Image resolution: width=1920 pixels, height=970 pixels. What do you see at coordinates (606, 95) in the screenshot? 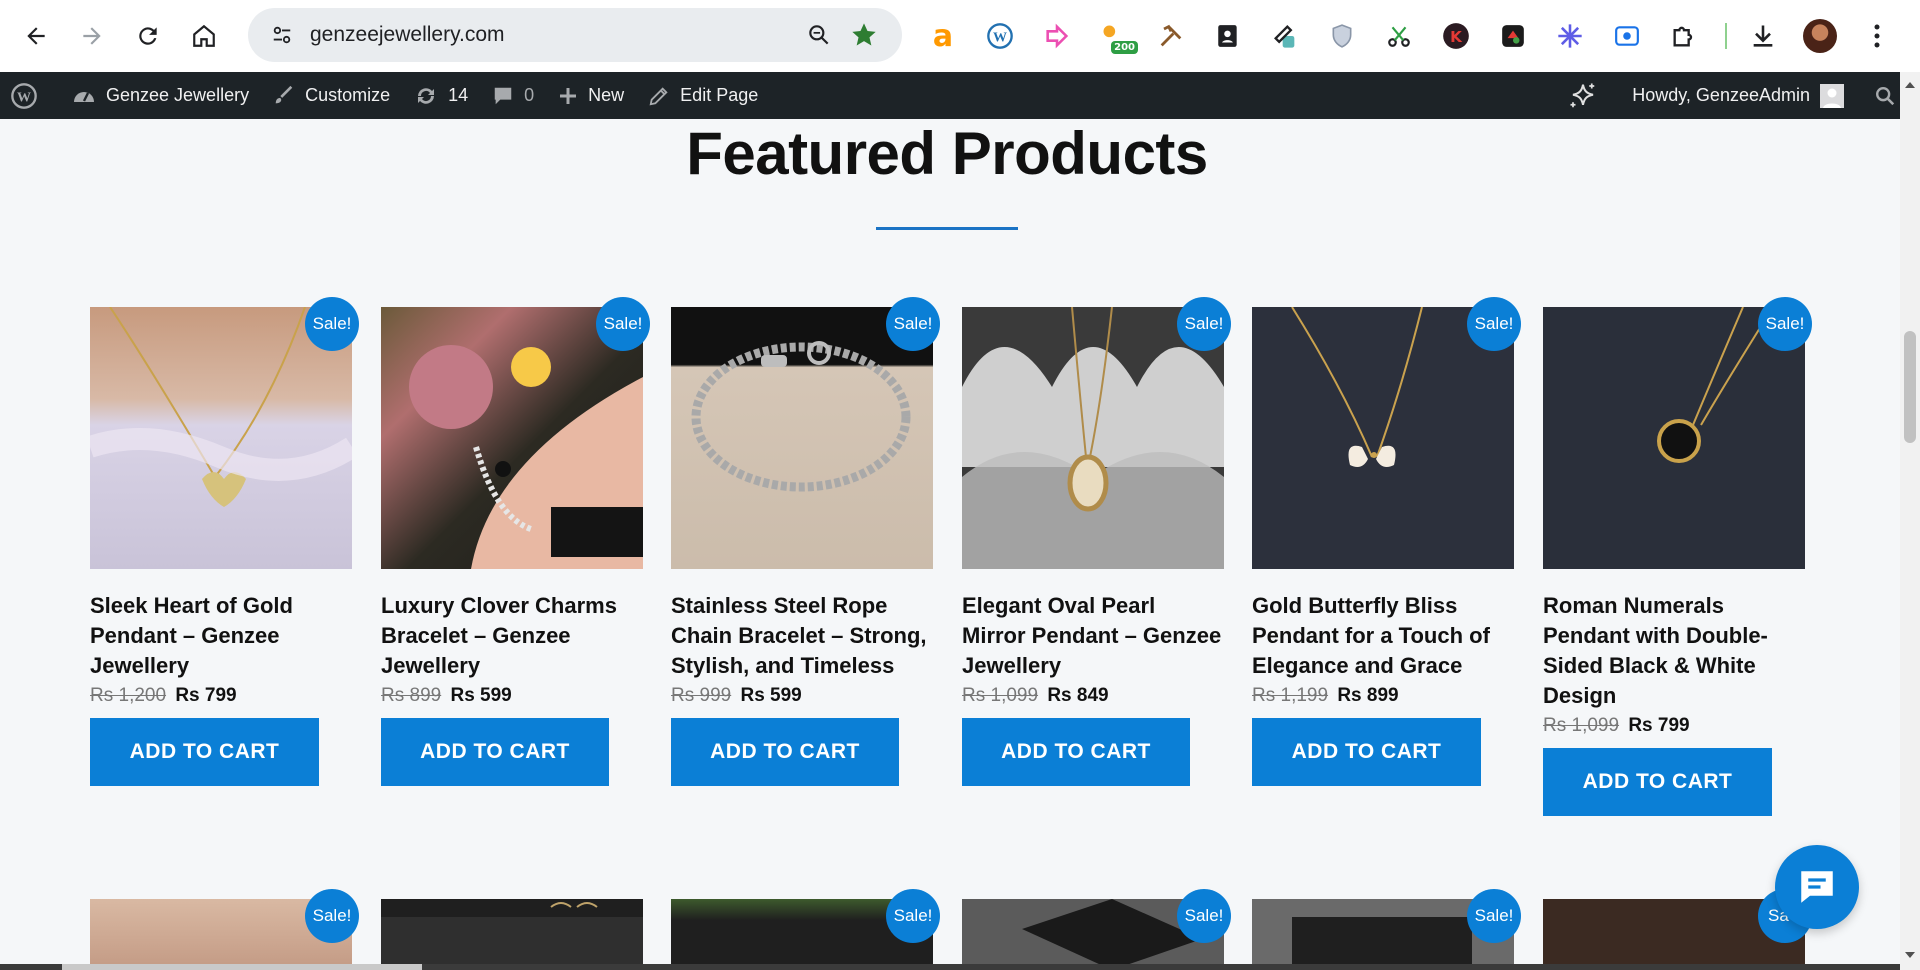
I see `new-label: New` at bounding box center [606, 95].